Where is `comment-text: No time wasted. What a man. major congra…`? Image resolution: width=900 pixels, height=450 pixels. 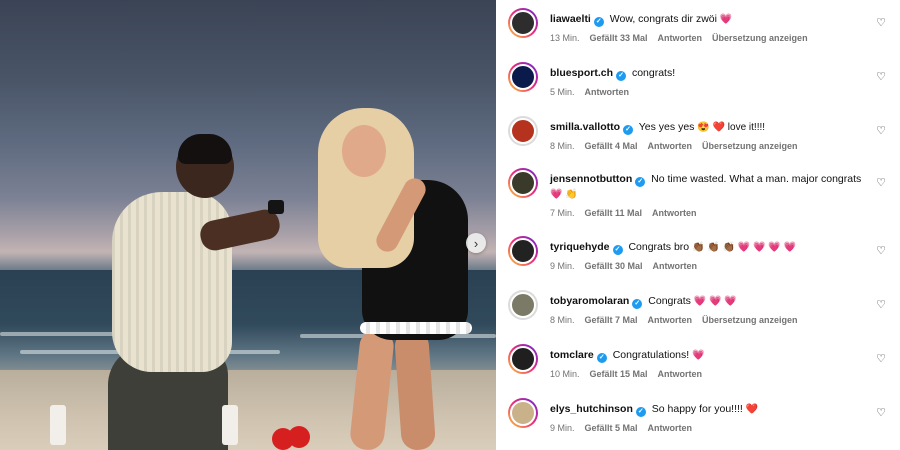
comment-text: No time wasted. What a man. major congra… is located at coordinates (756, 179).